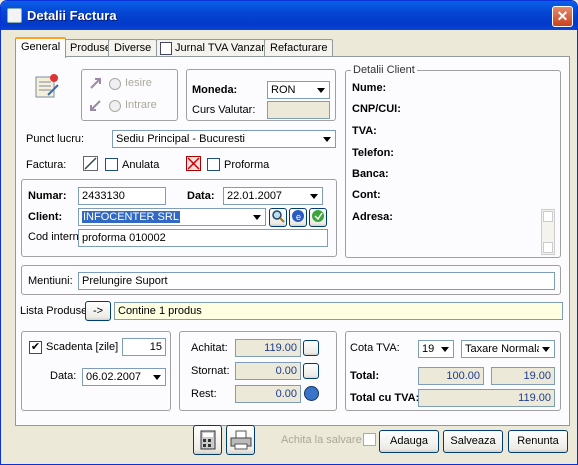  I want to click on punct-lucru-select: Sediu Principal - Bucuresti, so click(224, 139).